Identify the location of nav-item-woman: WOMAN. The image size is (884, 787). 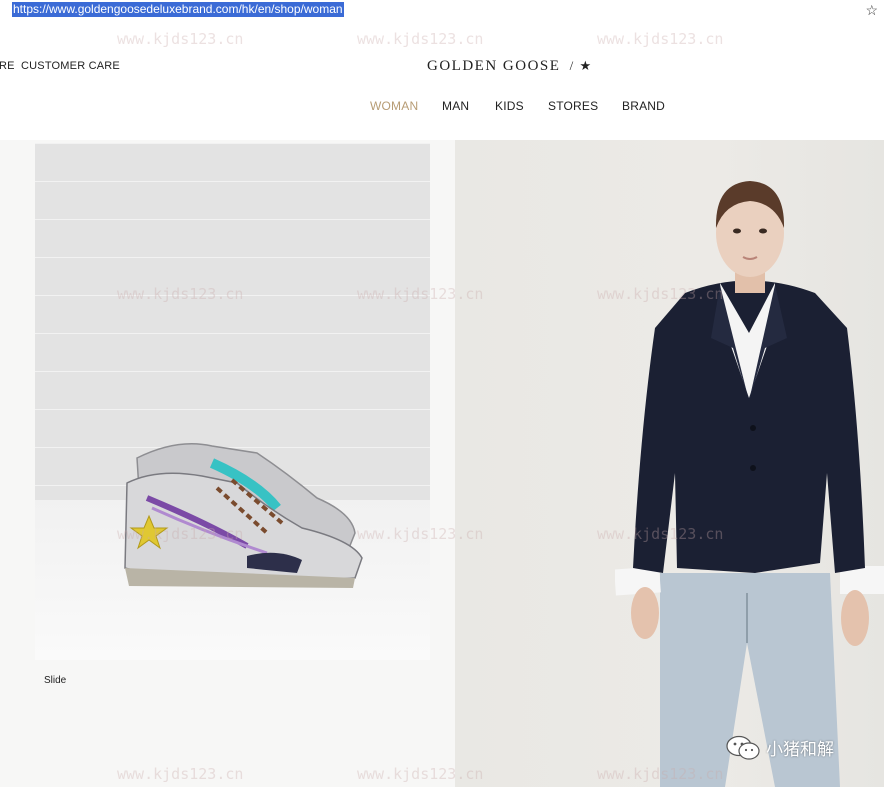
(394, 106).